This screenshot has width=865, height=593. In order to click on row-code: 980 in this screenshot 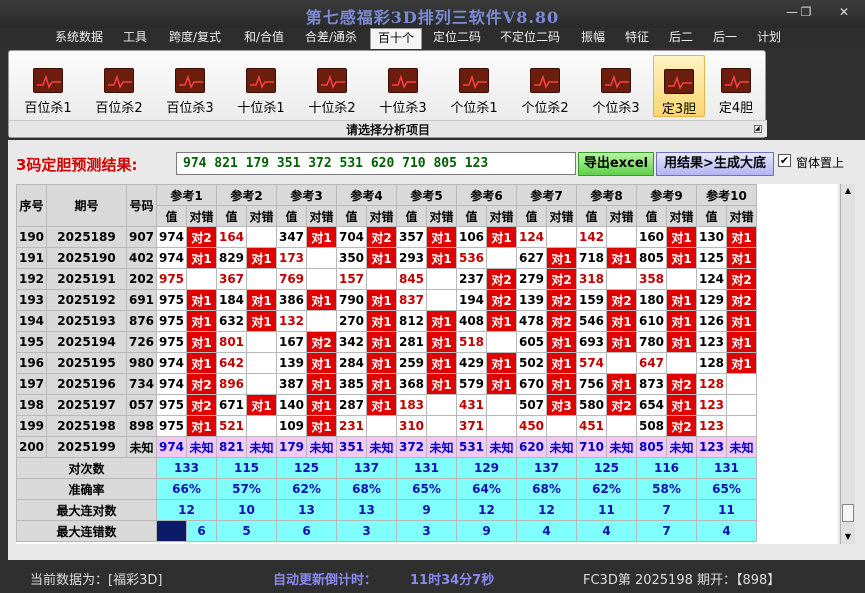, I will do `click(141, 363)`.